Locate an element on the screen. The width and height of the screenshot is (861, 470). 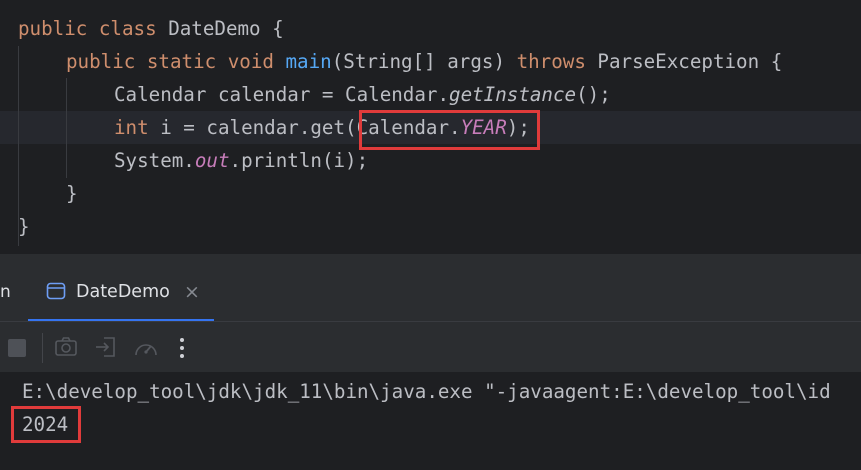
code-line-close-method: } is located at coordinates (72, 193).